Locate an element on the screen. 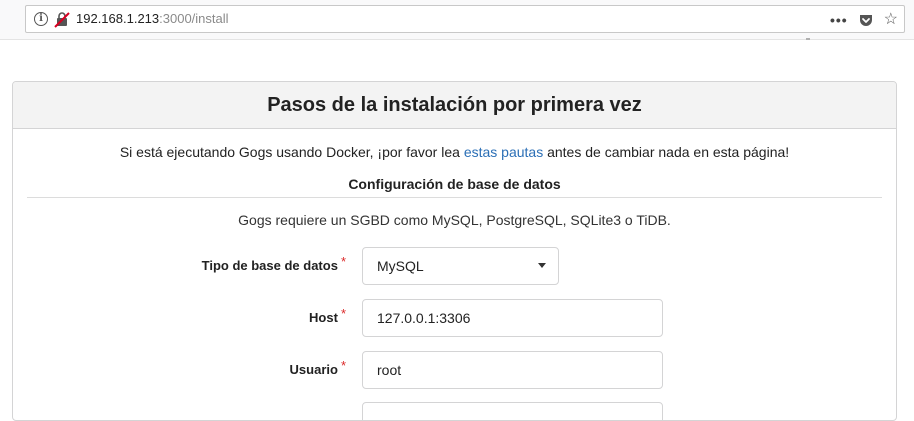 Image resolution: width=914 pixels, height=421 pixels. url-actions: ••• ☆ is located at coordinates (864, 20).